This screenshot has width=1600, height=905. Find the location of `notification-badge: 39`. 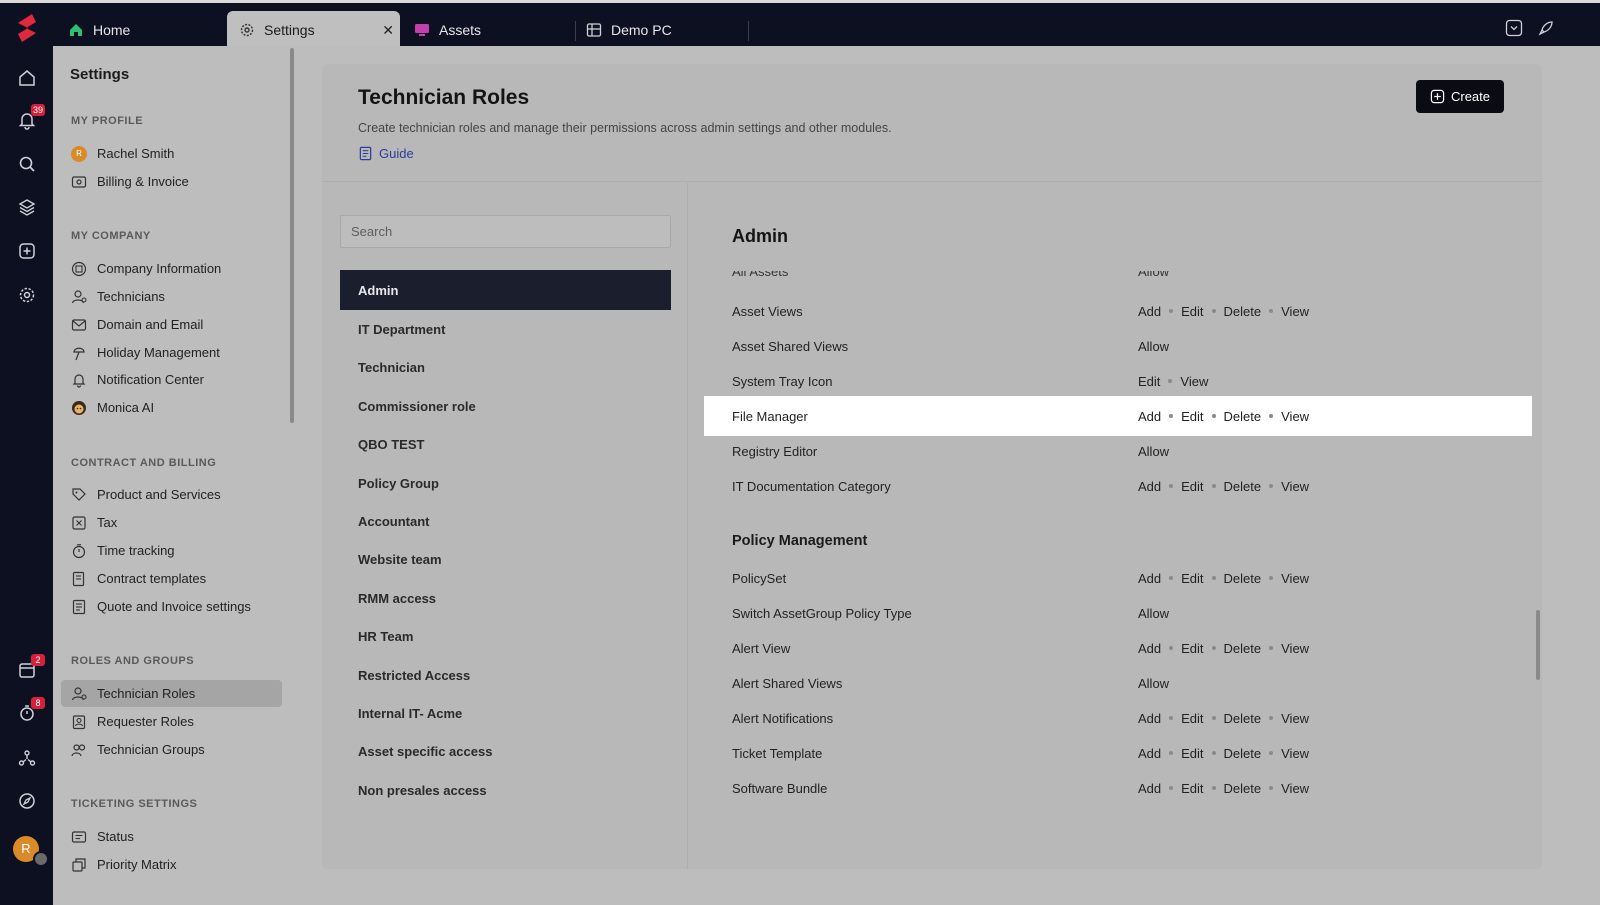

notification-badge: 39 is located at coordinates (38, 110).